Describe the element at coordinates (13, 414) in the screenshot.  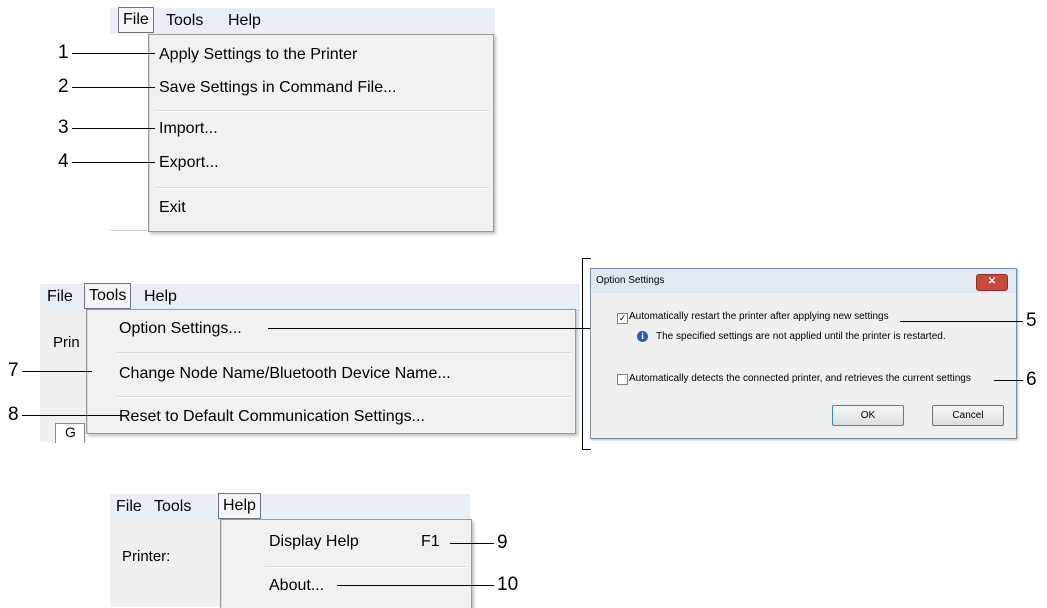
I see `callout-8: 8` at that location.